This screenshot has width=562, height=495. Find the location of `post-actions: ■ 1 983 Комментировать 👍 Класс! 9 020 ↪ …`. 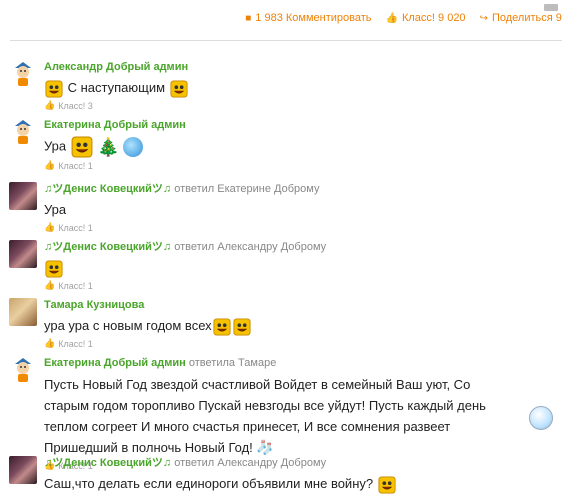

post-actions: ■ 1 983 Комментировать 👍 Класс! 9 020 ↪ … is located at coordinates (403, 18).